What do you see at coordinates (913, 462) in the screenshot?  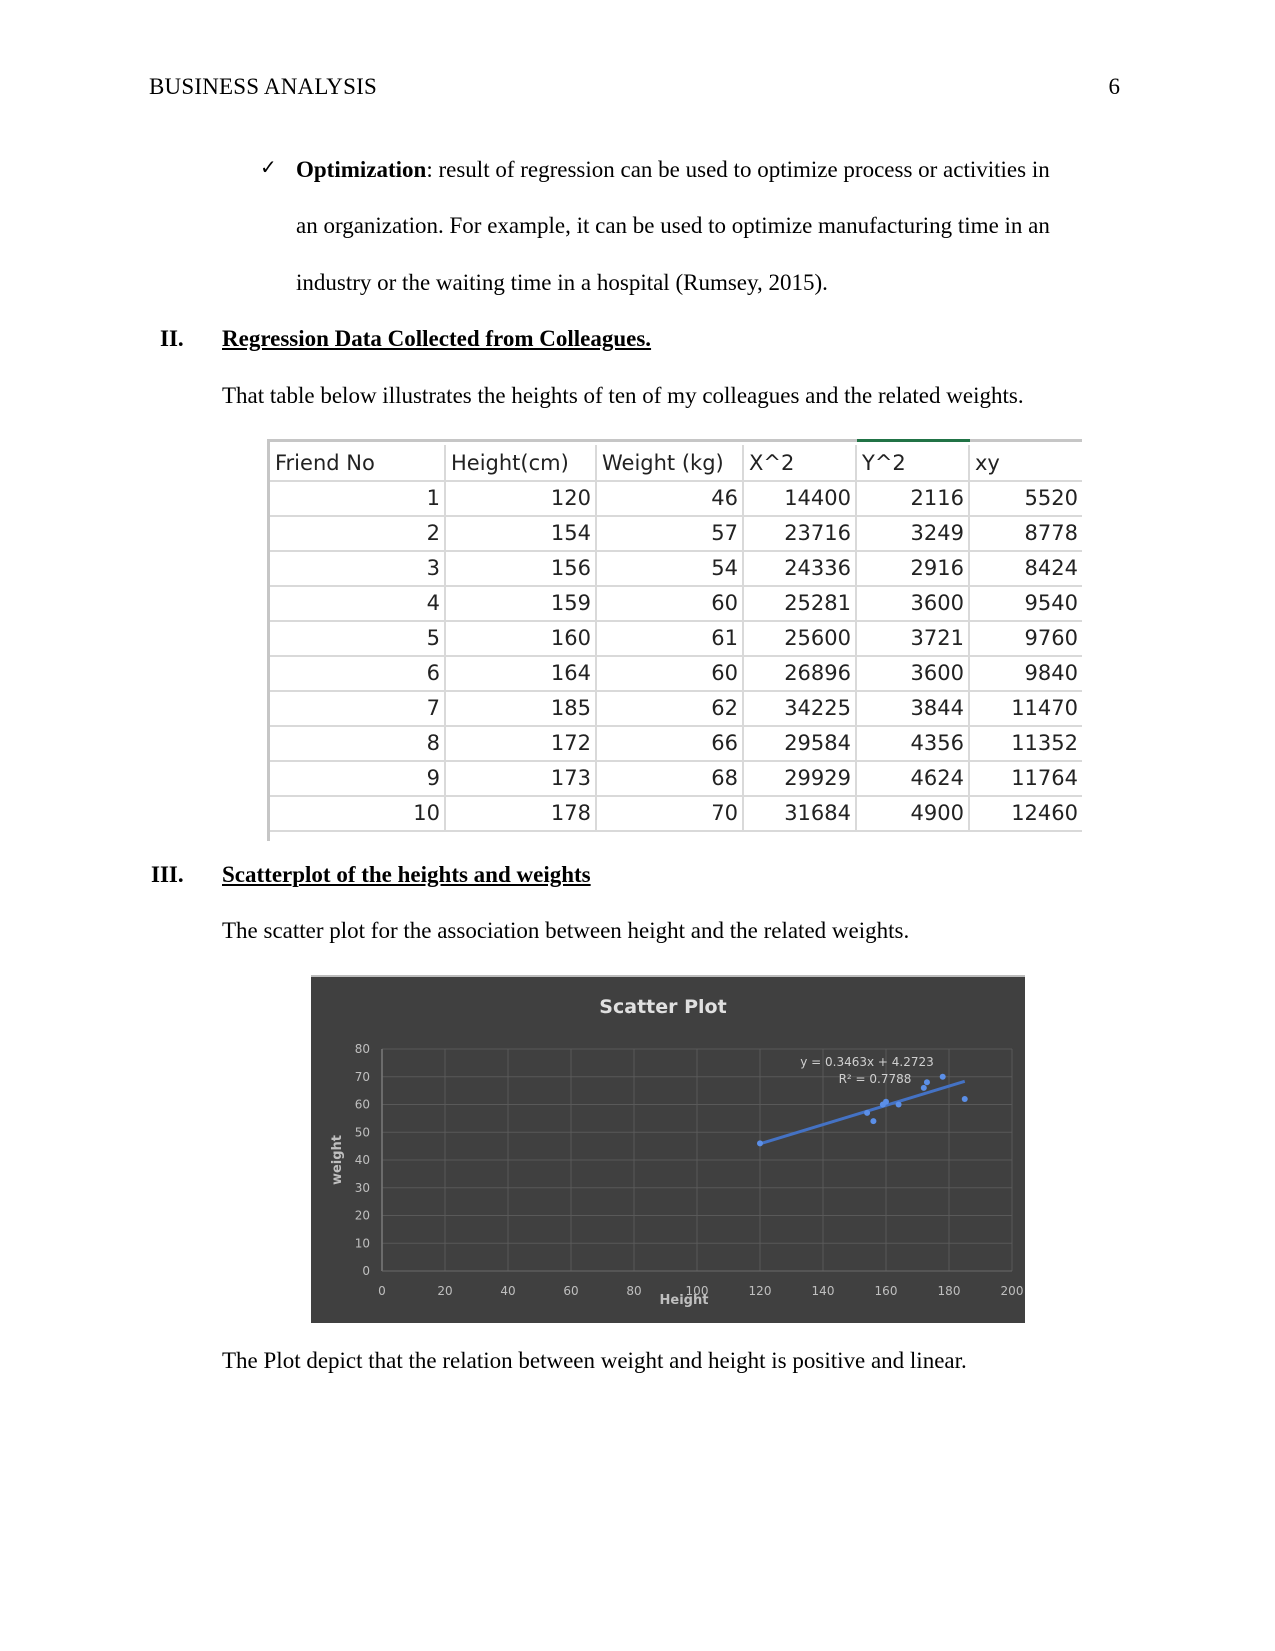 I see `table-header-cell: Y^2` at bounding box center [913, 462].